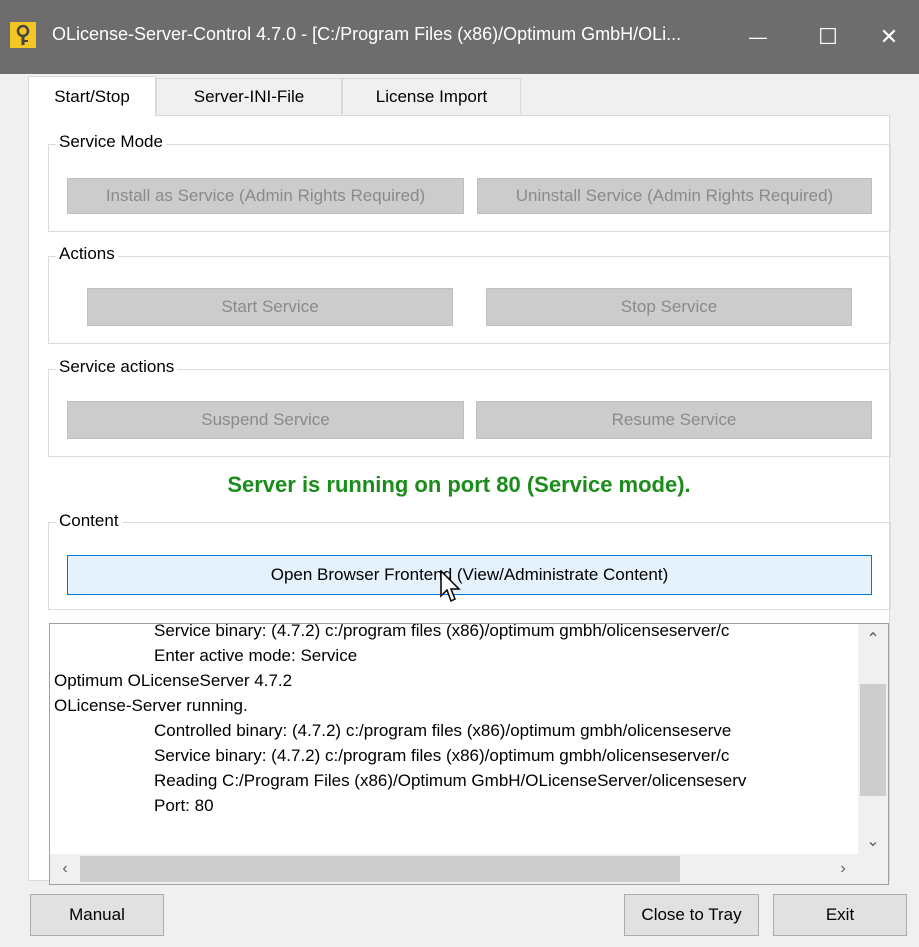  Describe the element at coordinates (256, 655) in the screenshot. I see `log-line: Enter active mode: Service` at that location.